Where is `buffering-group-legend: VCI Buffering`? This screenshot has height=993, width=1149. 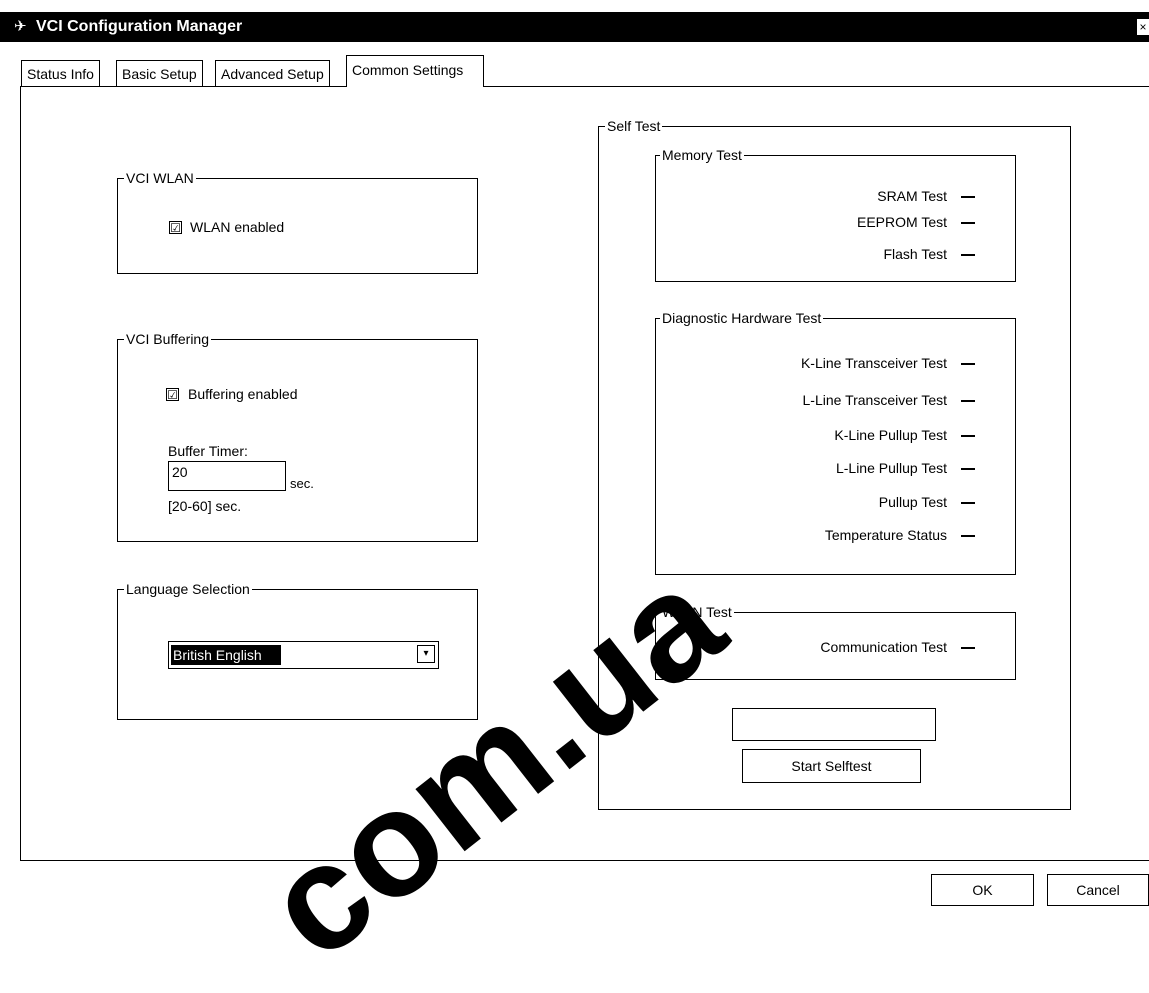
buffering-group-legend: VCI Buffering is located at coordinates (168, 339).